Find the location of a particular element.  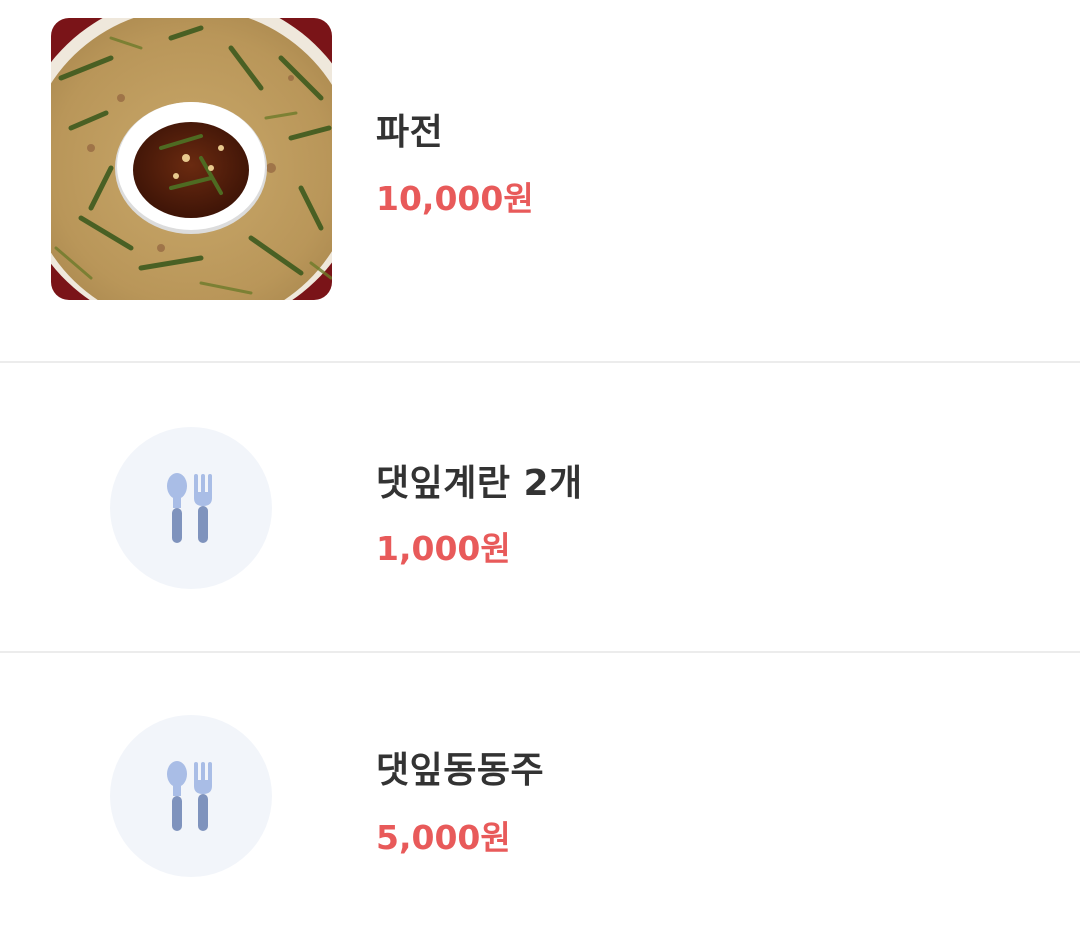

menu-item-photo is located at coordinates (191, 159).